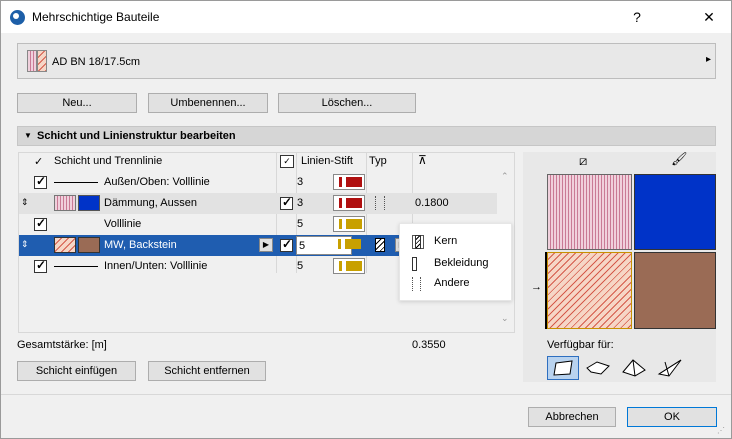 This screenshot has height=439, width=732. Describe the element at coordinates (429, 345) in the screenshot. I see `total-value: 0.3550` at that location.